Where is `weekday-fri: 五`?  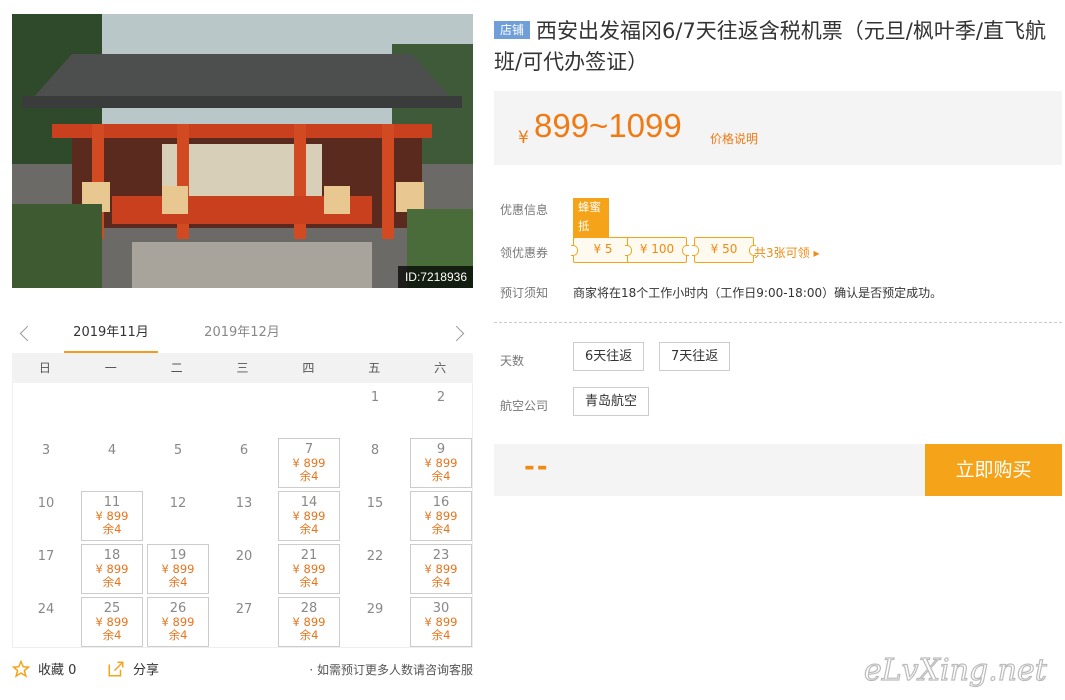
weekday-fri: 五 is located at coordinates (374, 368).